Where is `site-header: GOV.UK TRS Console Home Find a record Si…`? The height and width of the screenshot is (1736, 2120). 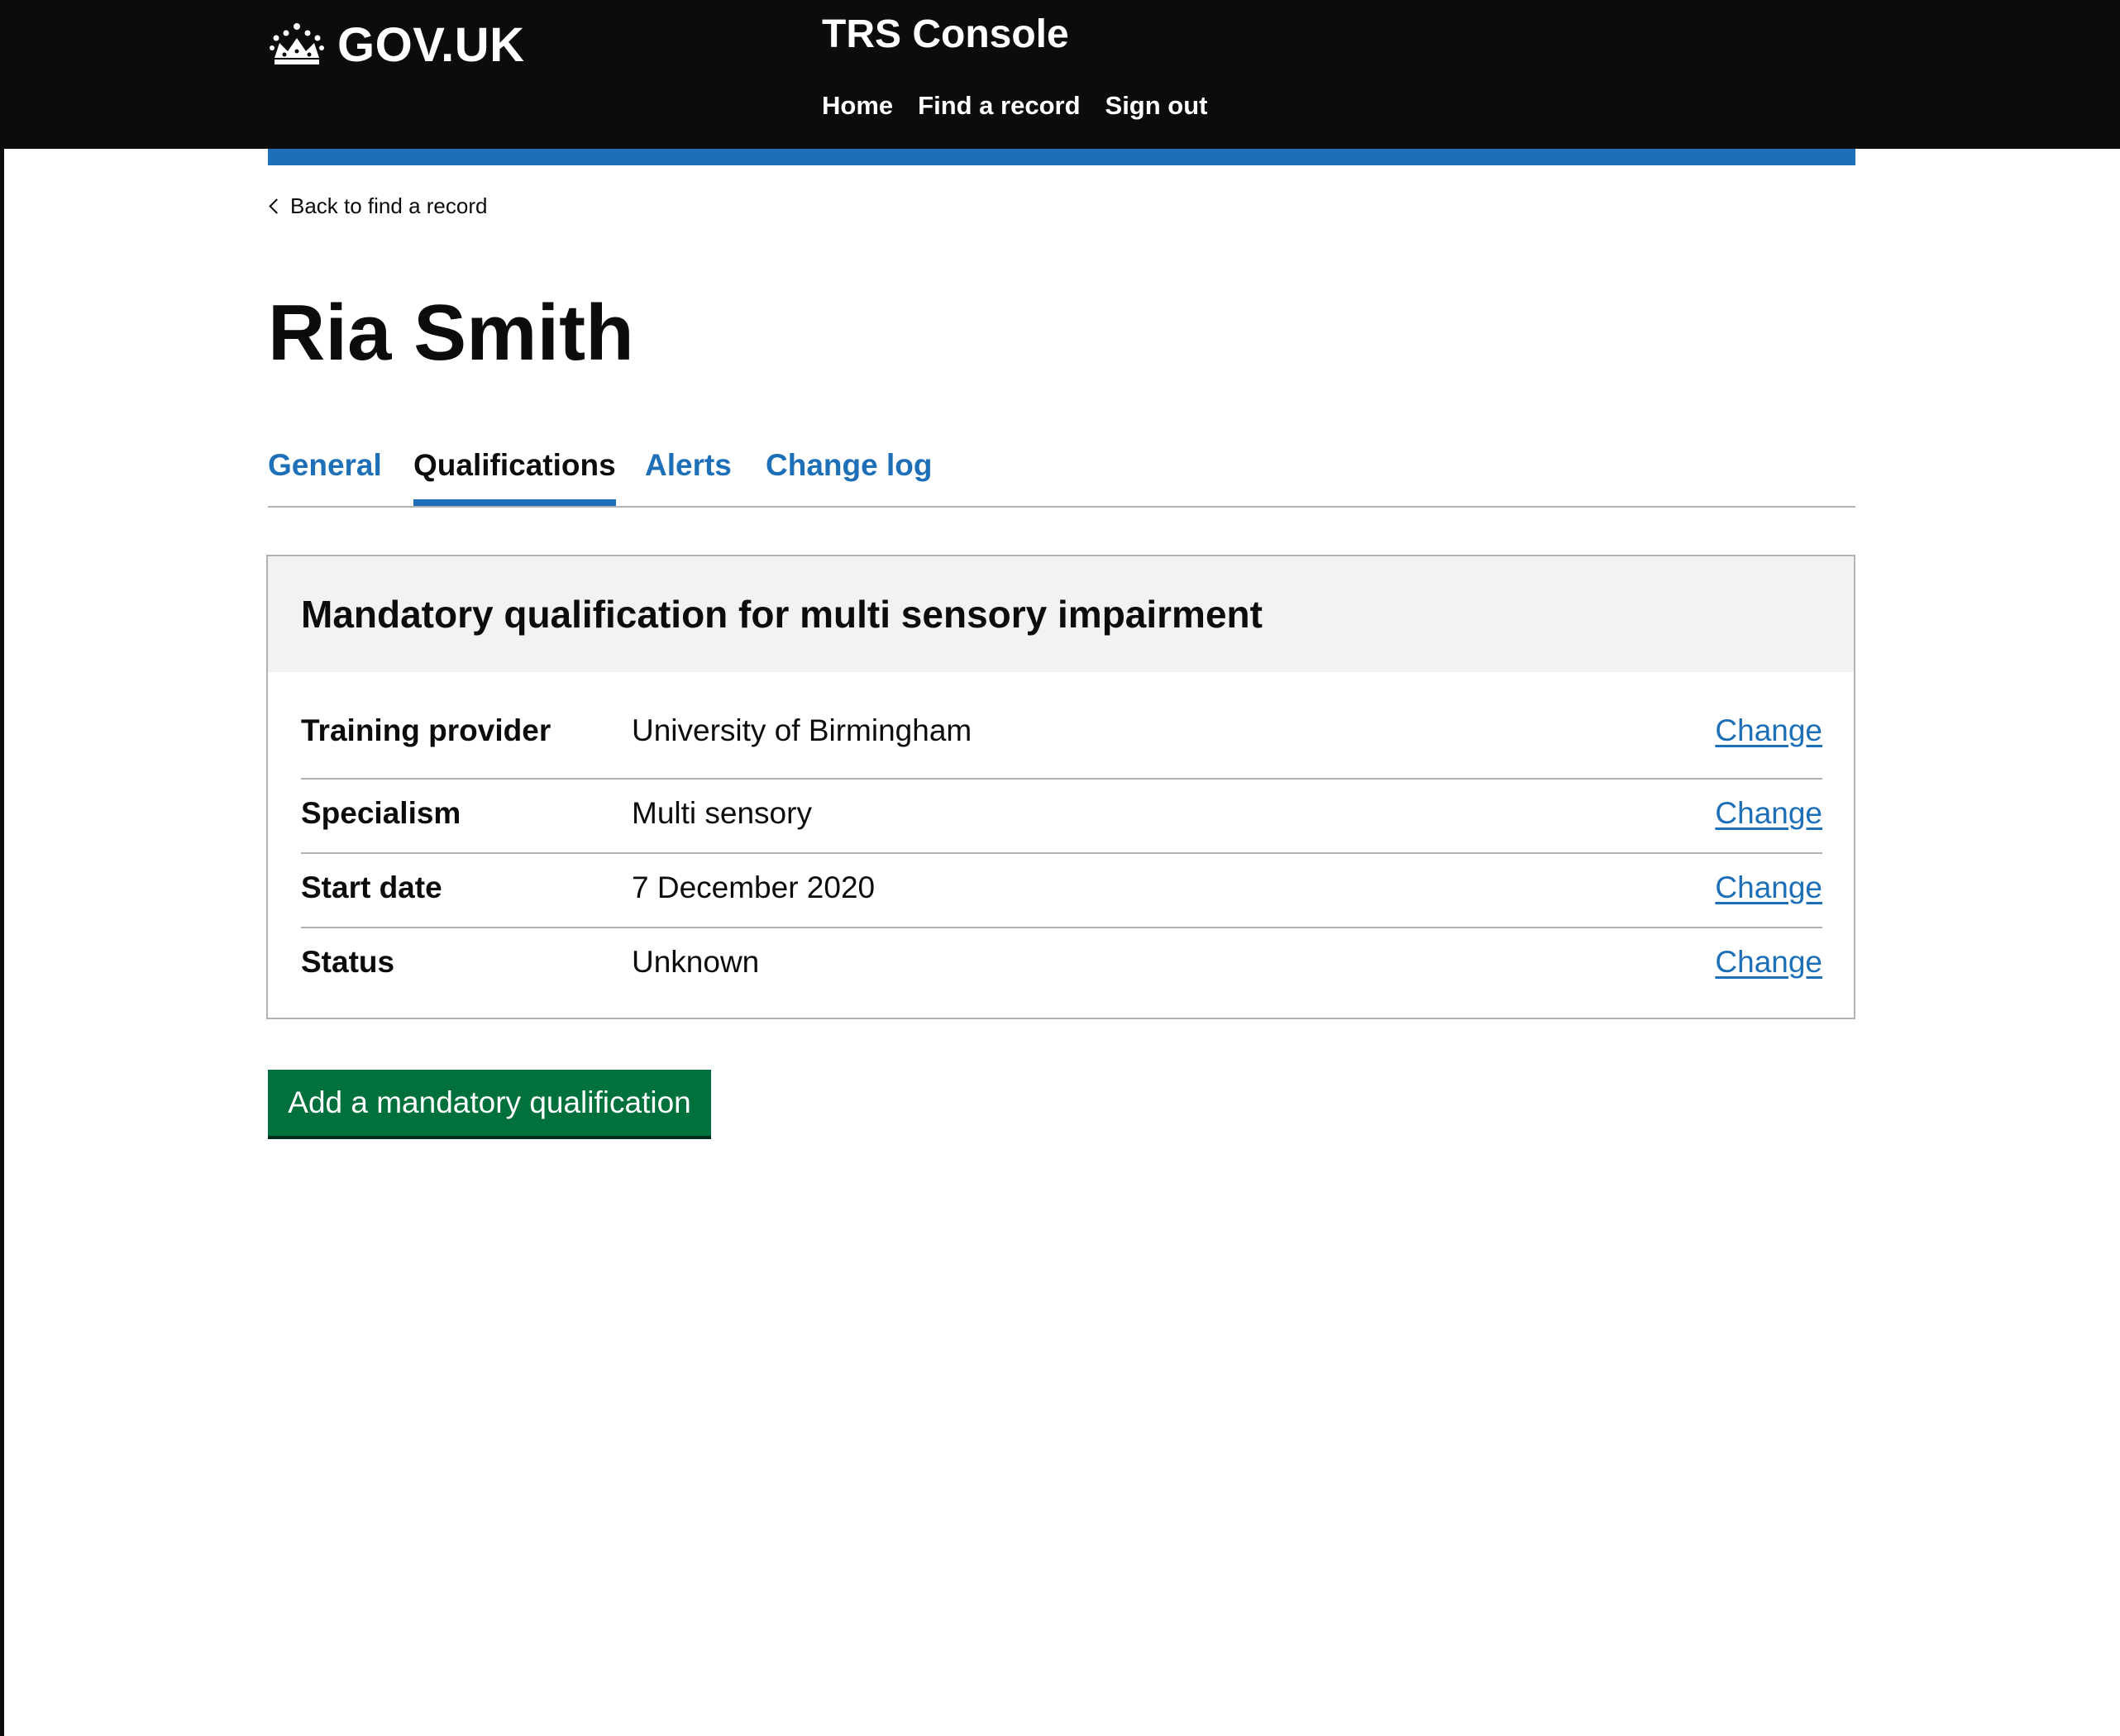 site-header: GOV.UK TRS Console Home Find a record Si… is located at coordinates (1060, 74).